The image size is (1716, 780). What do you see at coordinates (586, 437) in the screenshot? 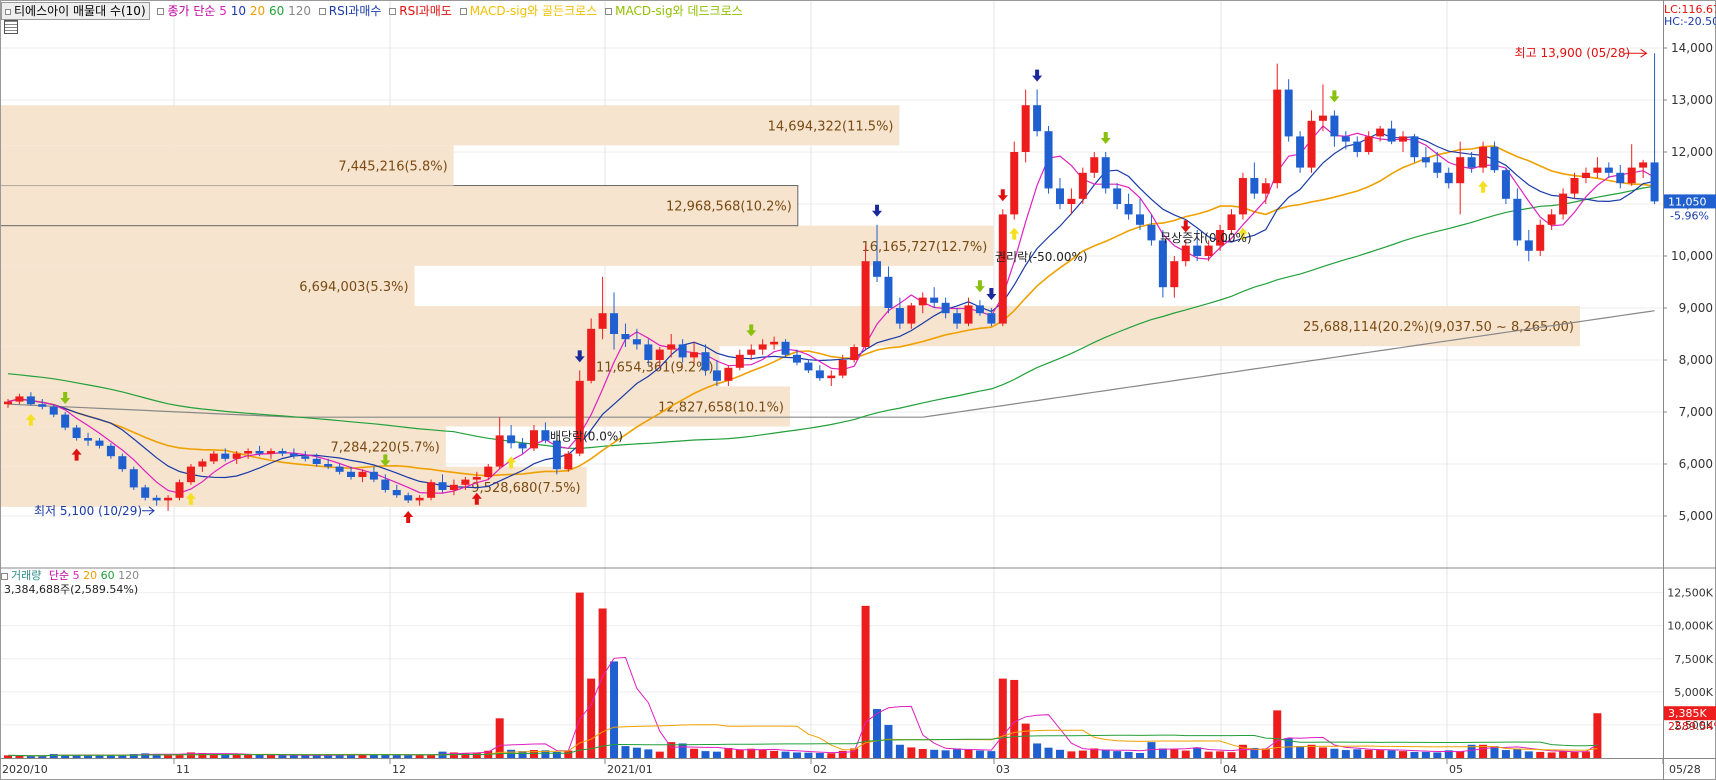
I see `dividend-annotation: 배당락(0.0%)` at bounding box center [586, 437].